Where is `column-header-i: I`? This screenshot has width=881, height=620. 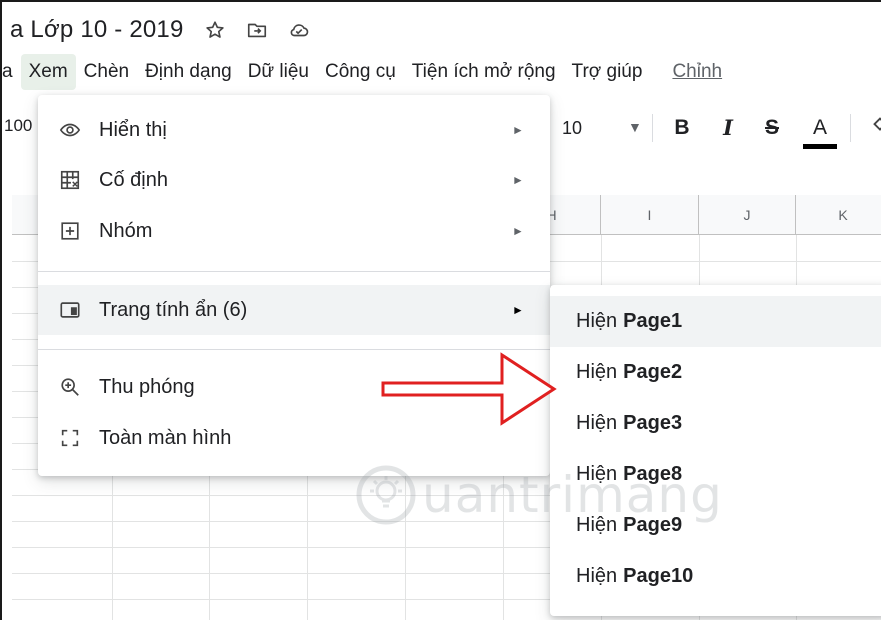 column-header-i: I is located at coordinates (650, 215).